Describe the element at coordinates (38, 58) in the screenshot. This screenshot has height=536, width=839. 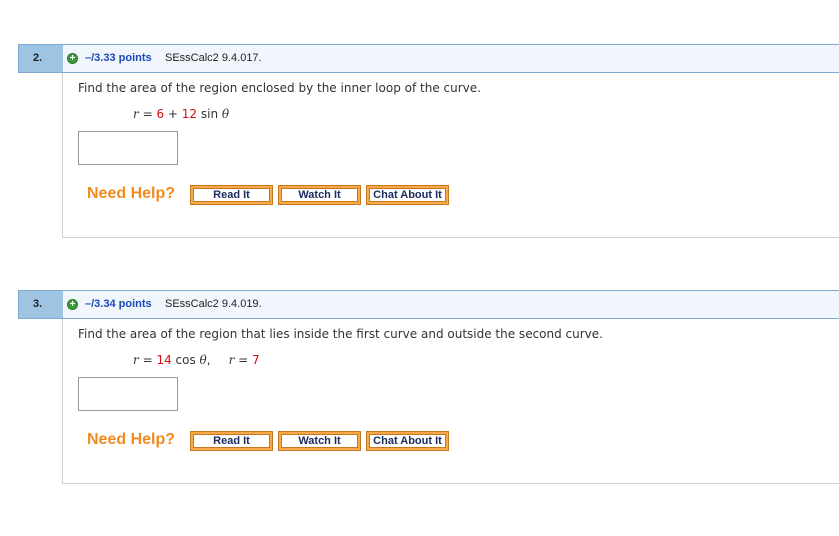
I see `question-number: 2.` at that location.